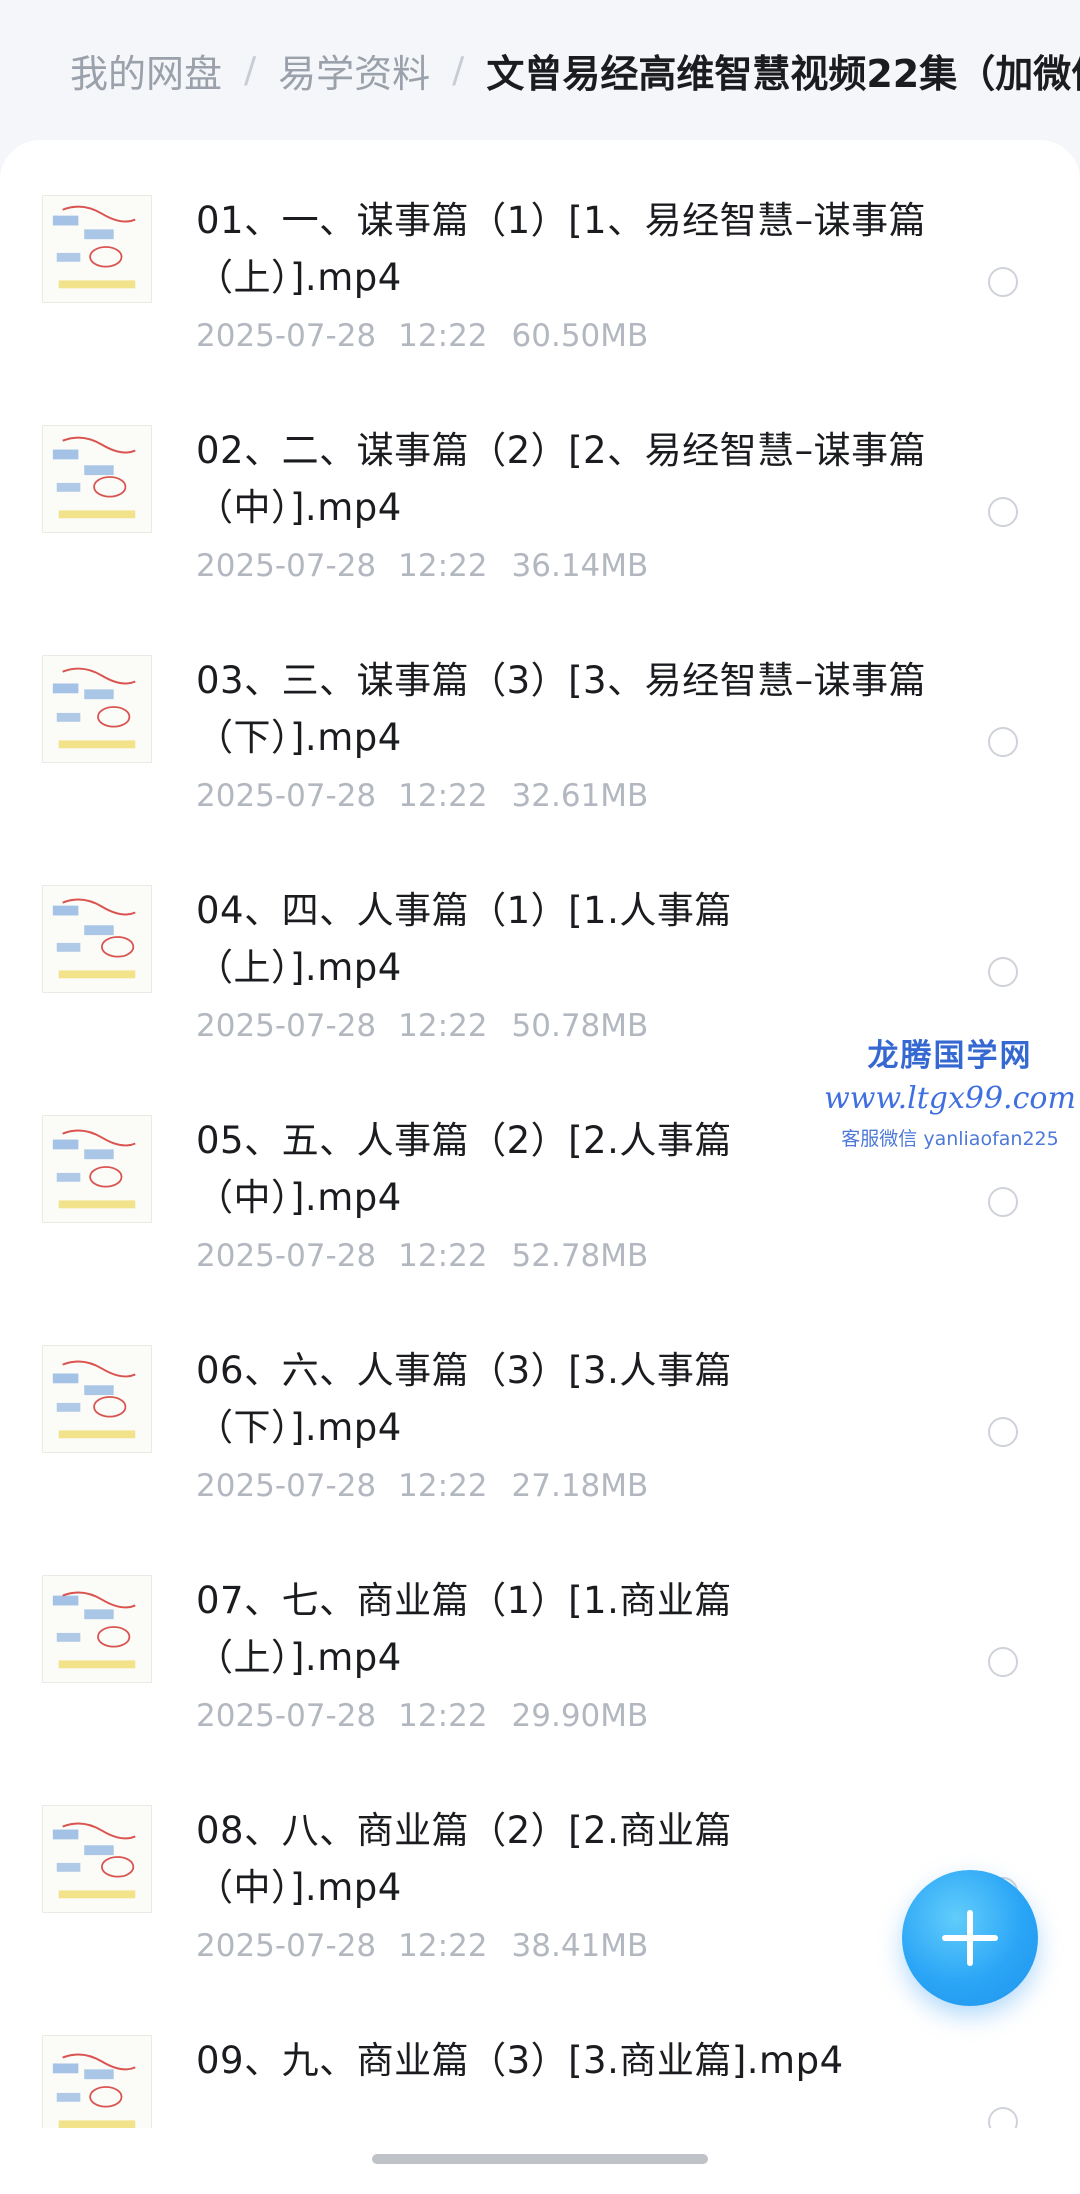 The image size is (1080, 2194). Describe the element at coordinates (950, 1139) in the screenshot. I see `watermark-contact: 客服微信 yanliaofan225` at that location.